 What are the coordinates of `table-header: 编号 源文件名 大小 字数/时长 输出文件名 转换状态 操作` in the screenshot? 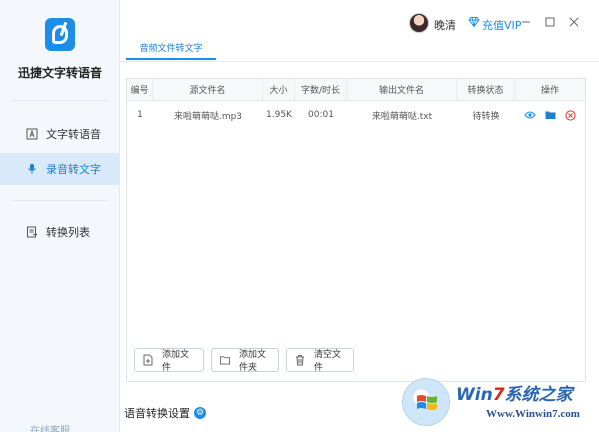 It's located at (356, 90).